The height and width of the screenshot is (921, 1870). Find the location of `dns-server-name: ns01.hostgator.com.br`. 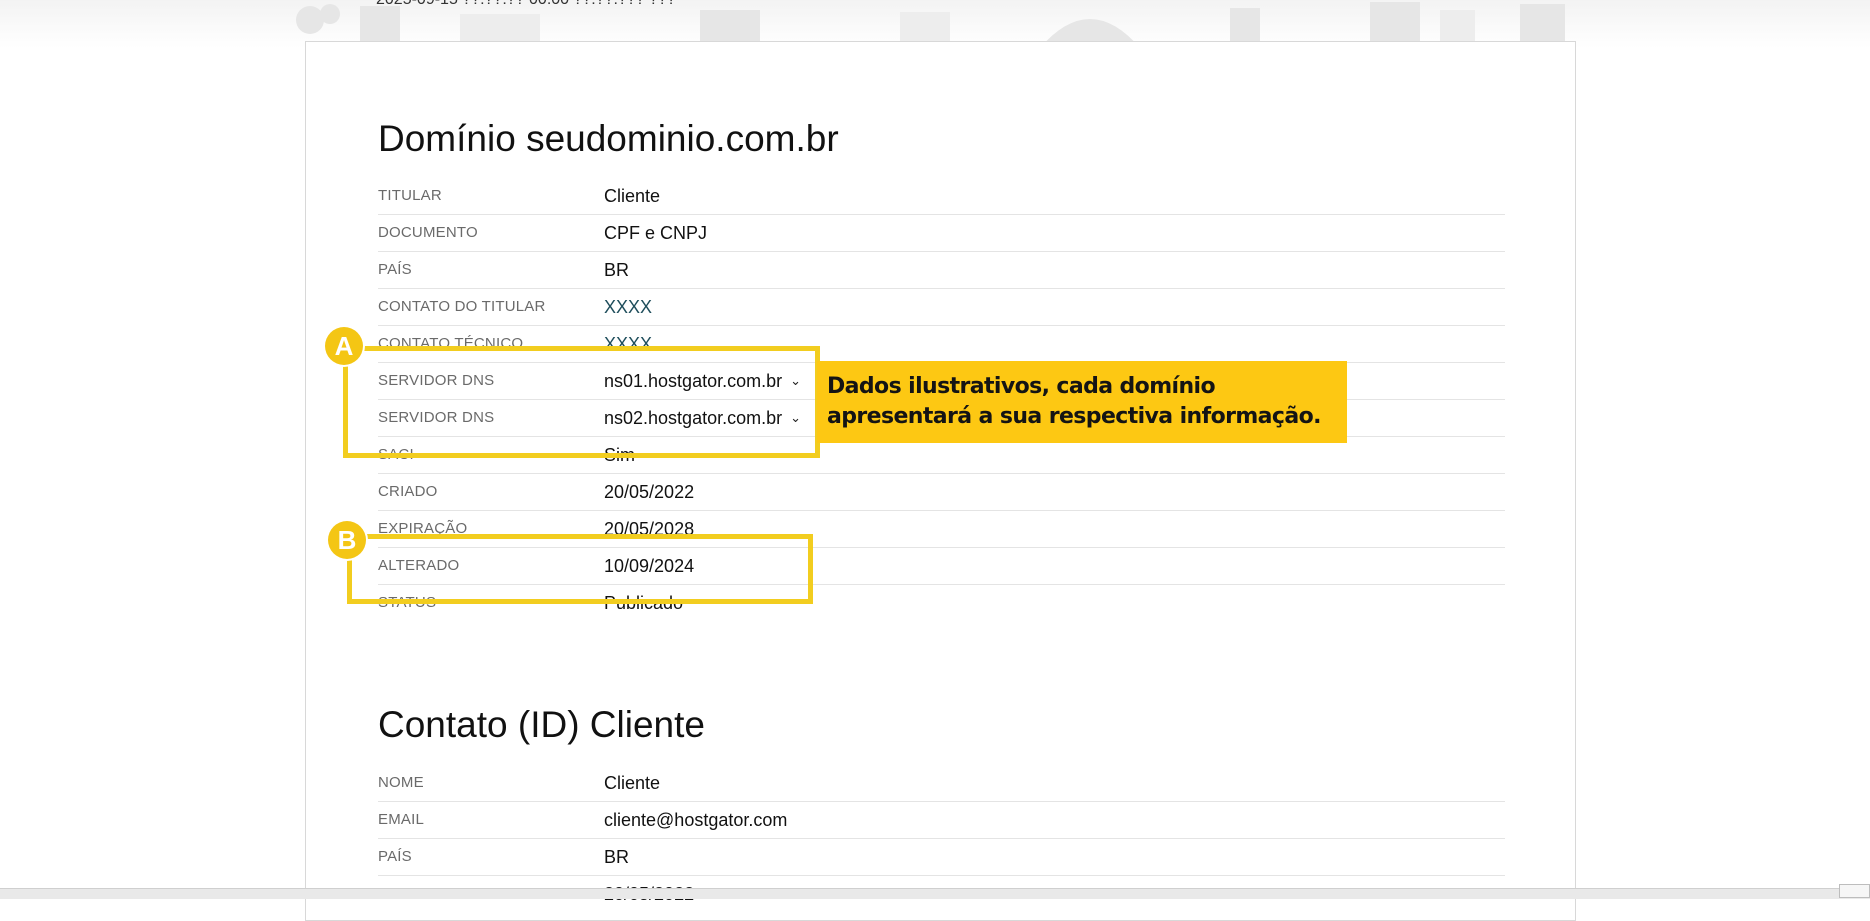

dns-server-name: ns01.hostgator.com.br is located at coordinates (693, 381).